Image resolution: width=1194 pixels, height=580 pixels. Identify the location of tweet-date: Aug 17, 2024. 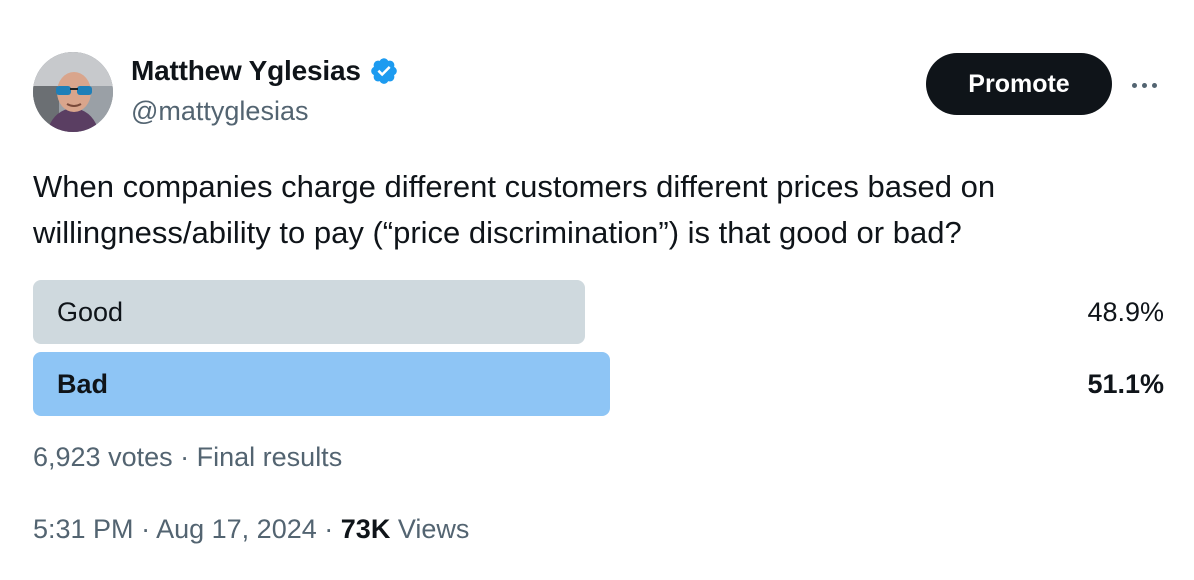
(236, 529).